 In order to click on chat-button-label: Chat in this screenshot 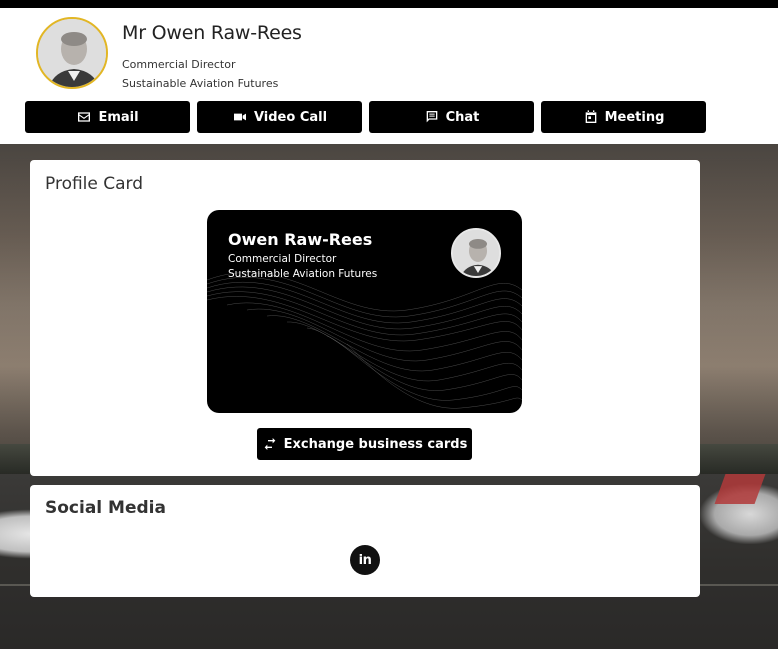, I will do `click(462, 117)`.